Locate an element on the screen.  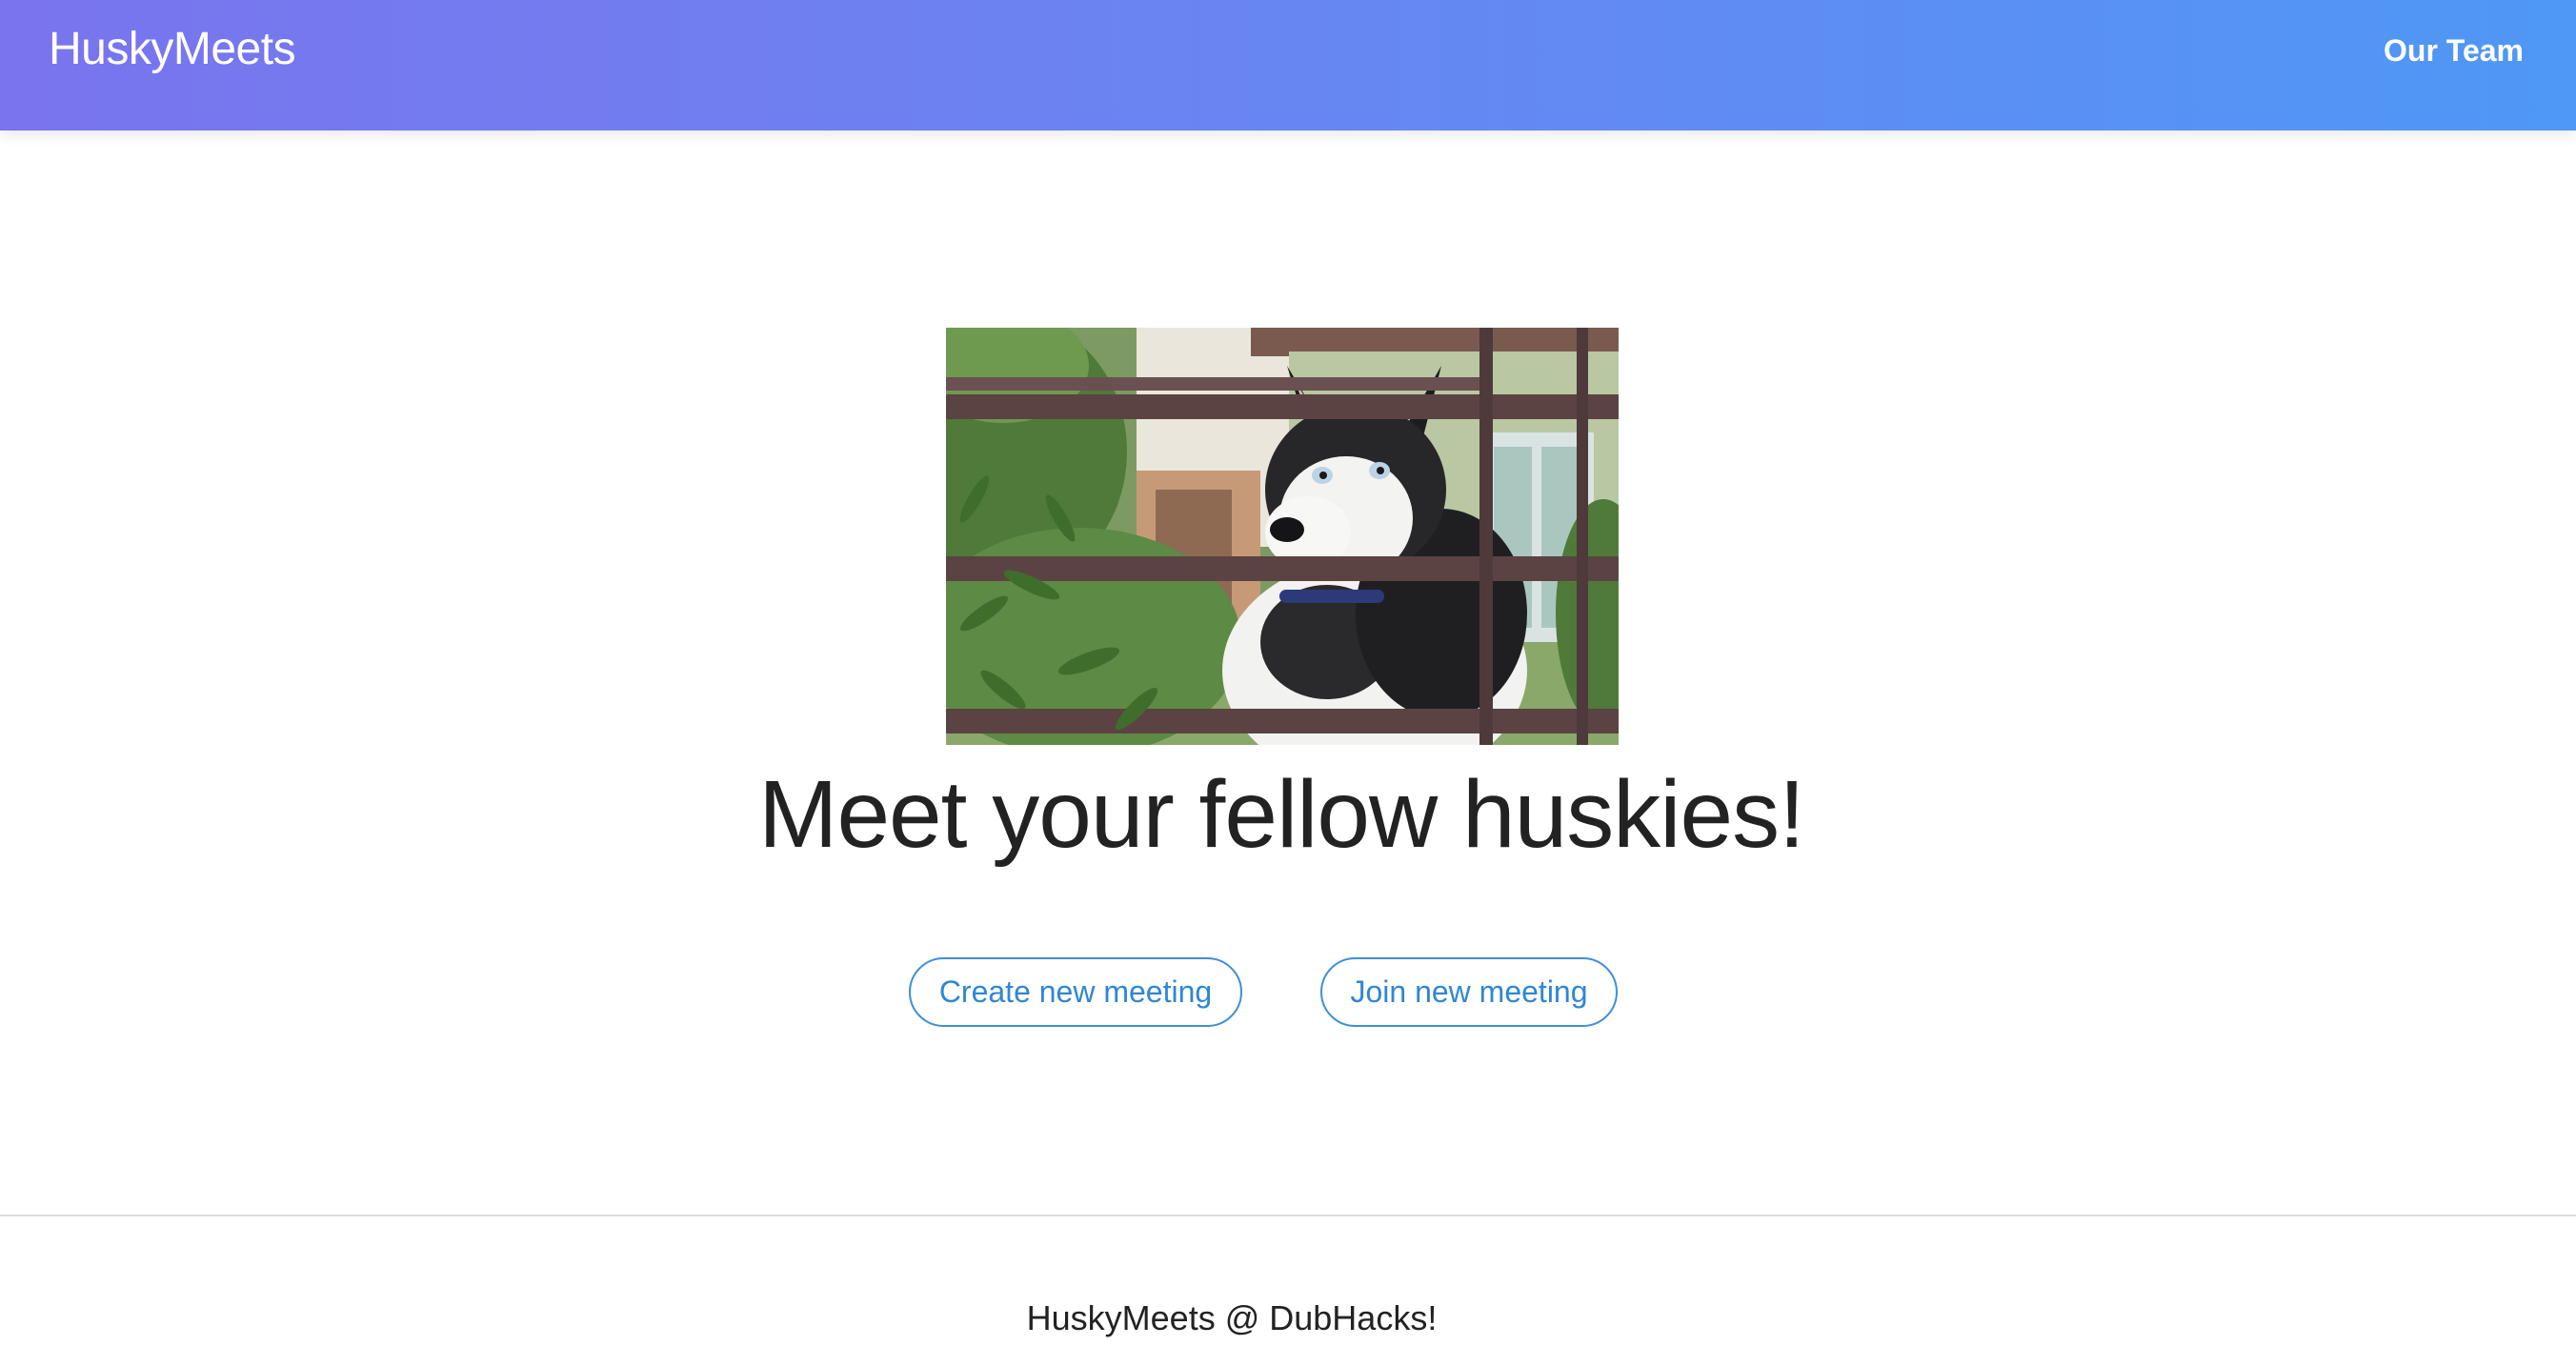
top-navbar: HuskyMeets Our Team is located at coordinates (1288, 65).